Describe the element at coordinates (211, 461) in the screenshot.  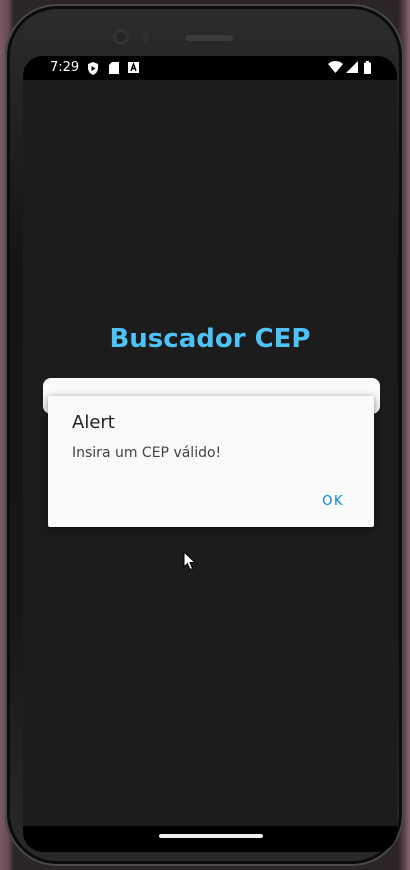
I see `alert-dialog: Alert Insira um CEP válido! OK` at that location.